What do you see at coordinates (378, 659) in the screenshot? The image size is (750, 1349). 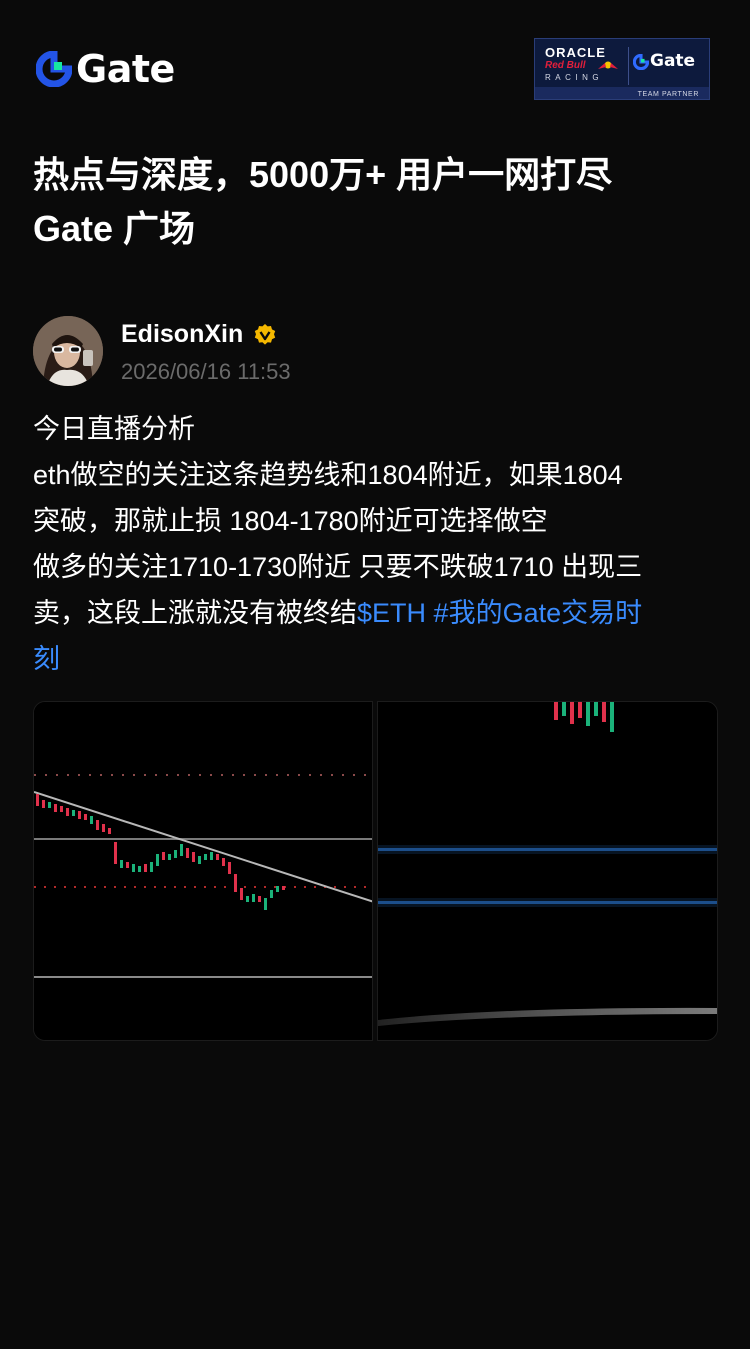 I see `hashtag-gate-trading-link-cont: 刻` at bounding box center [378, 659].